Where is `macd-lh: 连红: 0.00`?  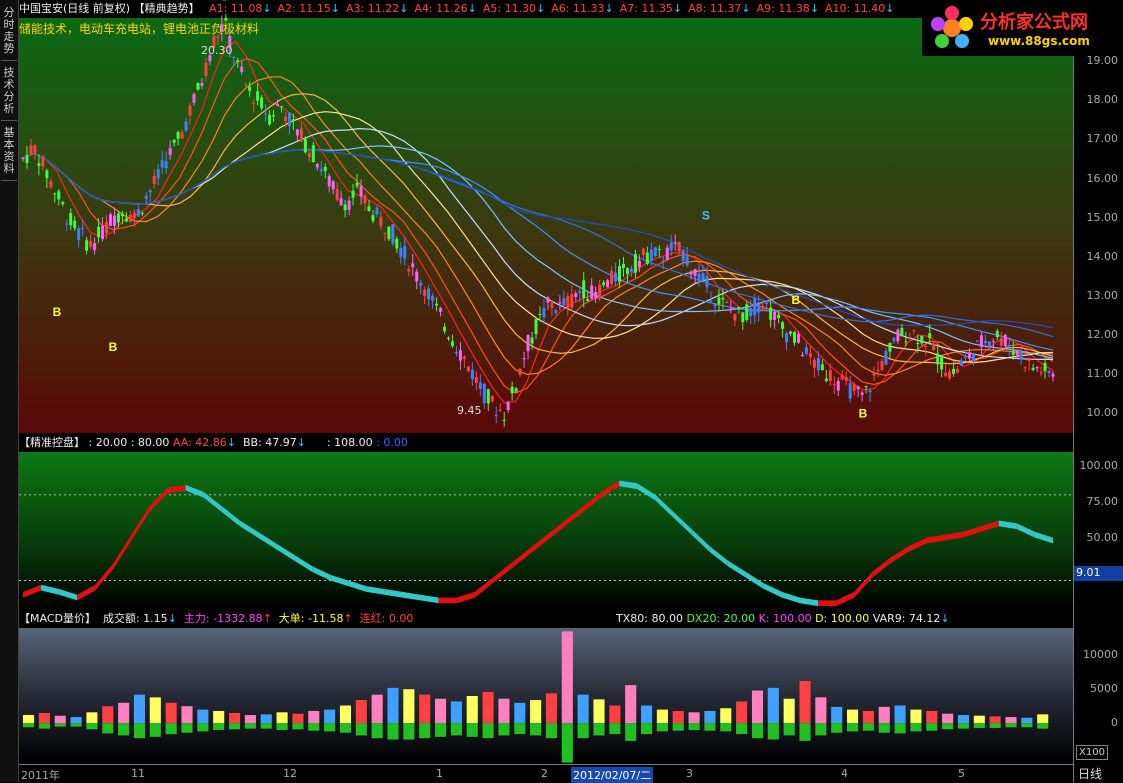
macd-lh: 连红: 0.00 is located at coordinates (386, 618).